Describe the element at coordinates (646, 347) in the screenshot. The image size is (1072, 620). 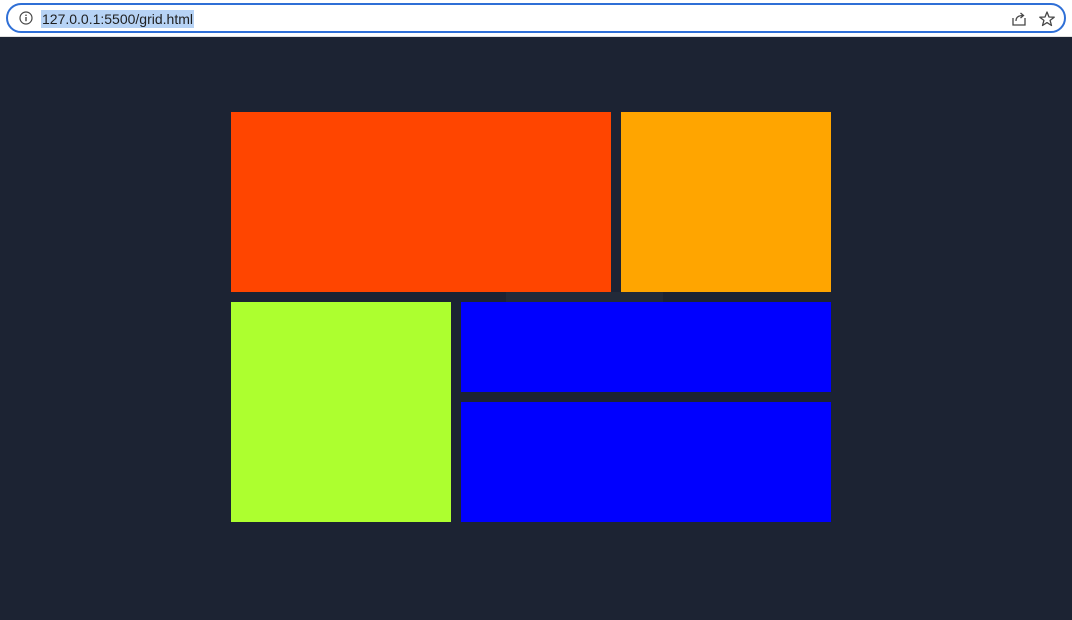
I see `tile-blue-top` at that location.